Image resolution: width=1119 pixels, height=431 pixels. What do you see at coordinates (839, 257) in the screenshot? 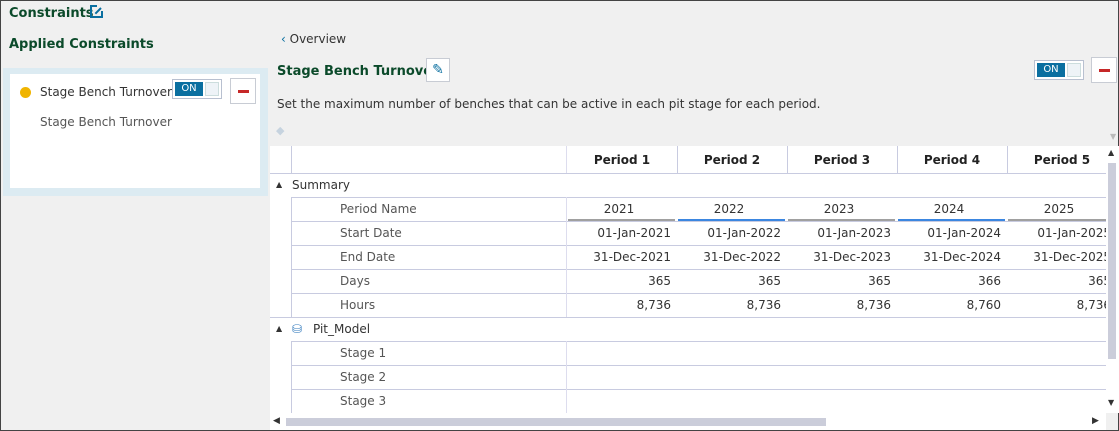
I see `cell-value: 31-Dec-2023` at bounding box center [839, 257].